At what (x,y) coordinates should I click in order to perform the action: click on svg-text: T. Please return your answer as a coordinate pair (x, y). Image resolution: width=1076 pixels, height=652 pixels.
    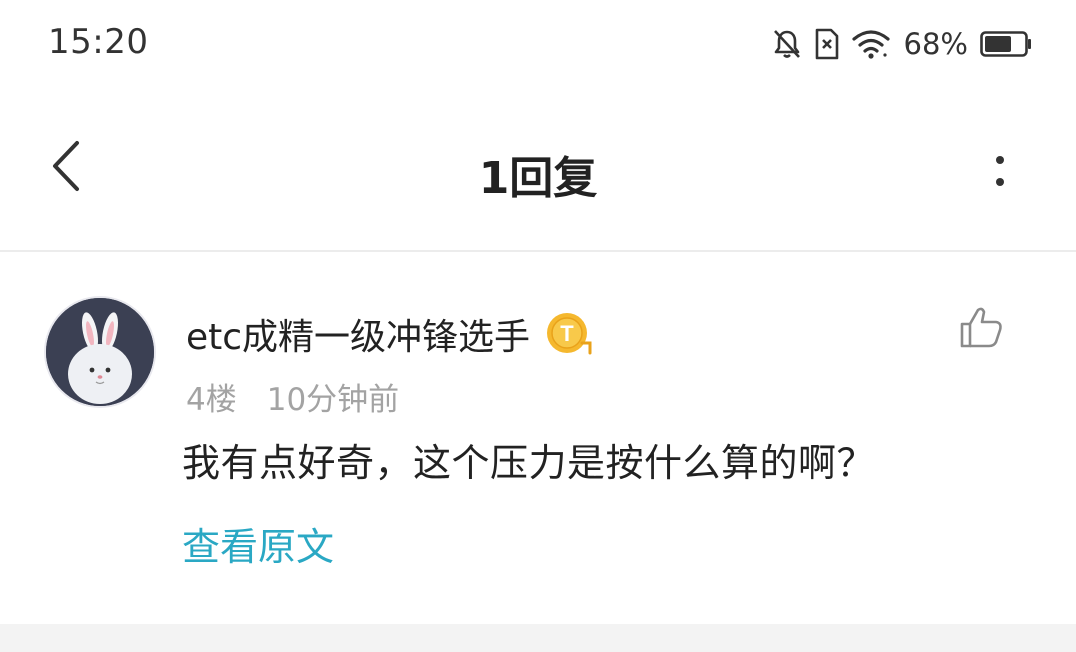
    Looking at the image, I should click on (567, 333).